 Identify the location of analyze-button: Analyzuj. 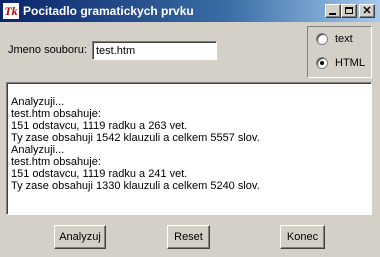
(80, 237).